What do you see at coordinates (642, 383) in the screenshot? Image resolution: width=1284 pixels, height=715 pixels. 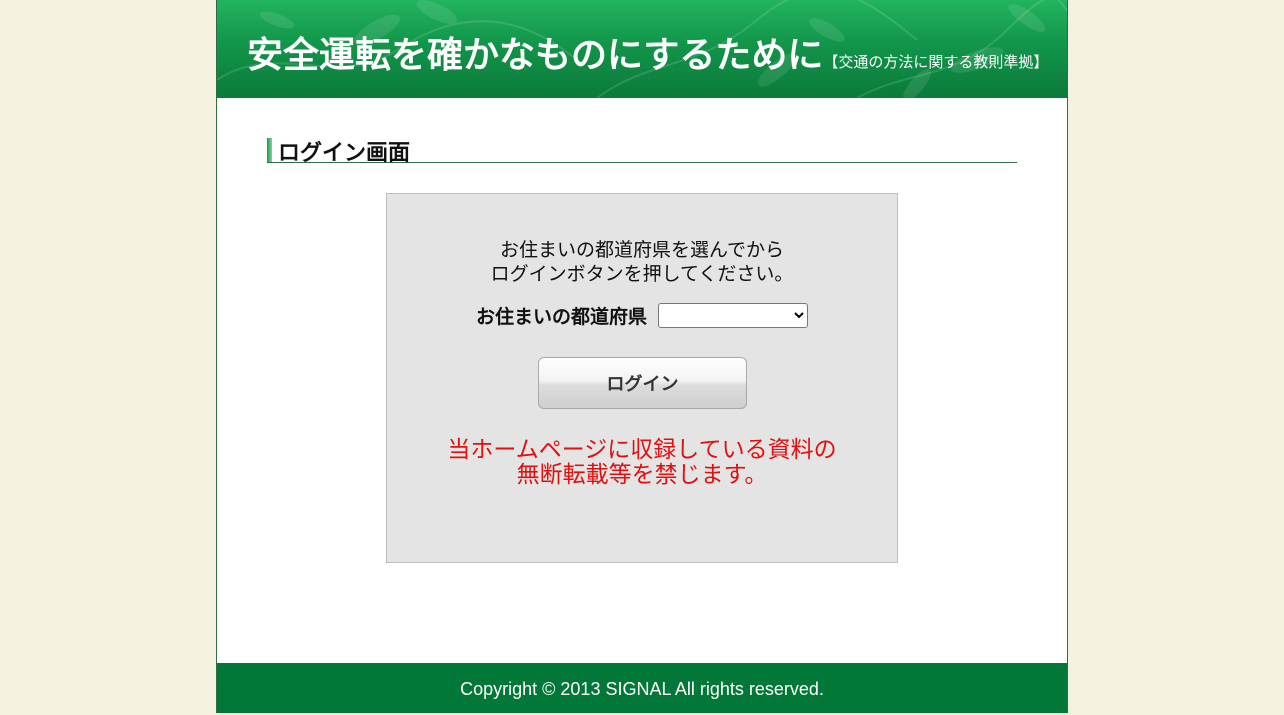 I see `login-button: ログイン` at bounding box center [642, 383].